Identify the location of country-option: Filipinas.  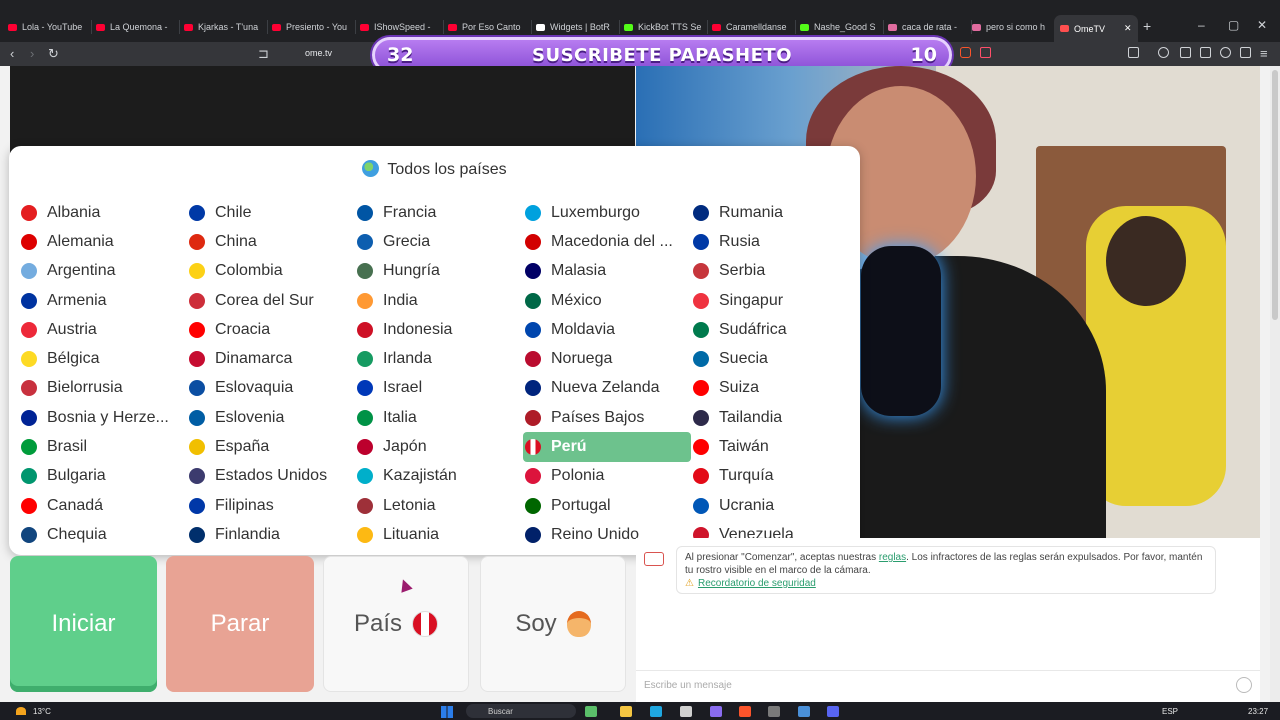
(271, 505).